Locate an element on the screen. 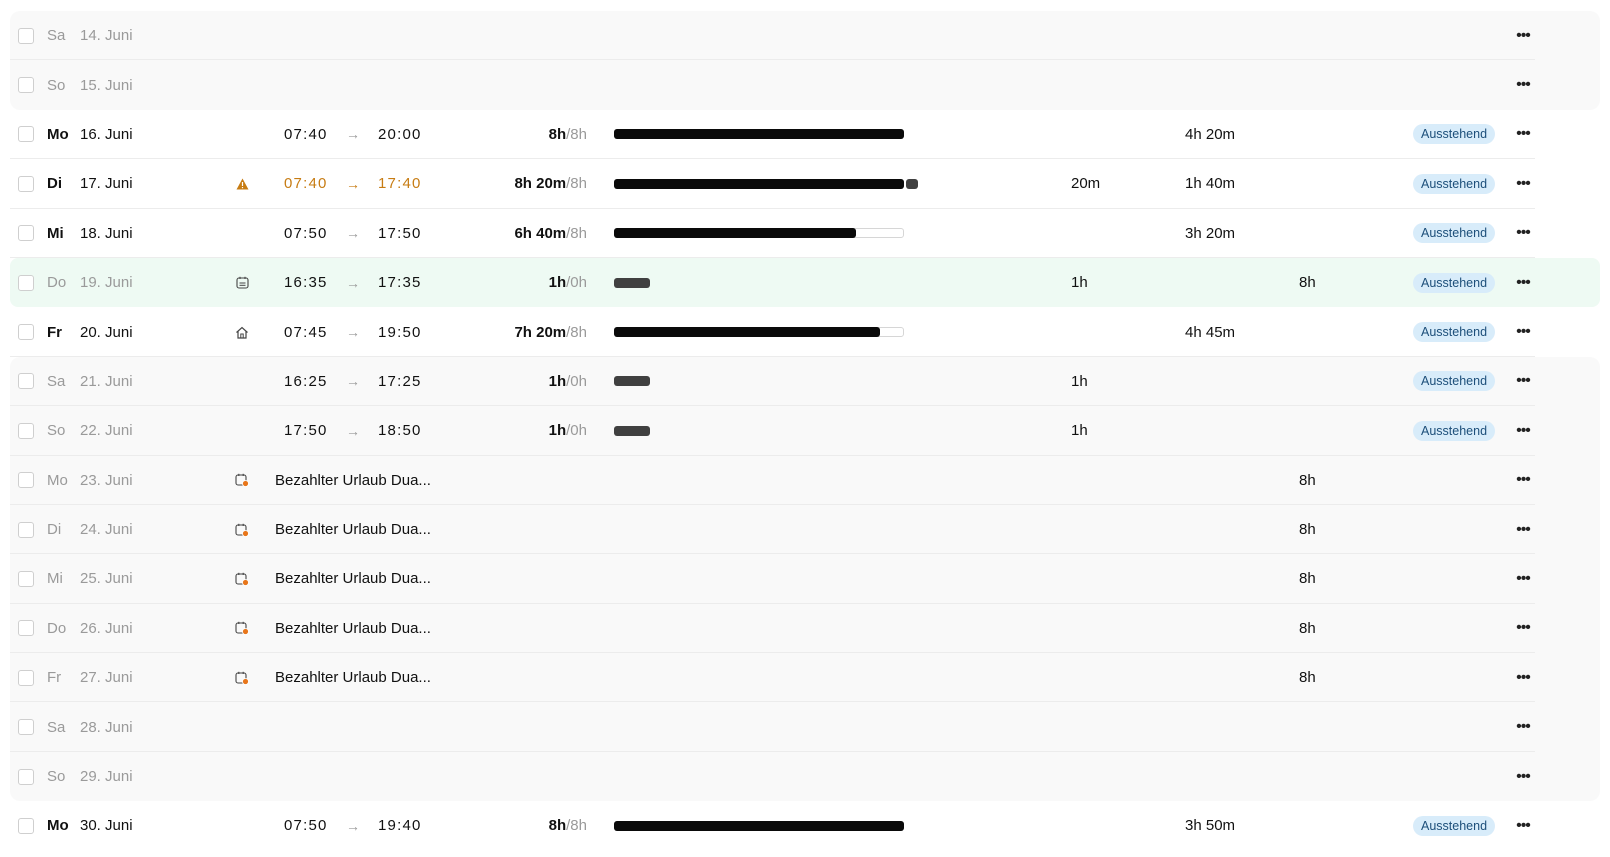 Image resolution: width=1610 pixels, height=857 pixels. balance-value: 4h 20m is located at coordinates (1210, 134).